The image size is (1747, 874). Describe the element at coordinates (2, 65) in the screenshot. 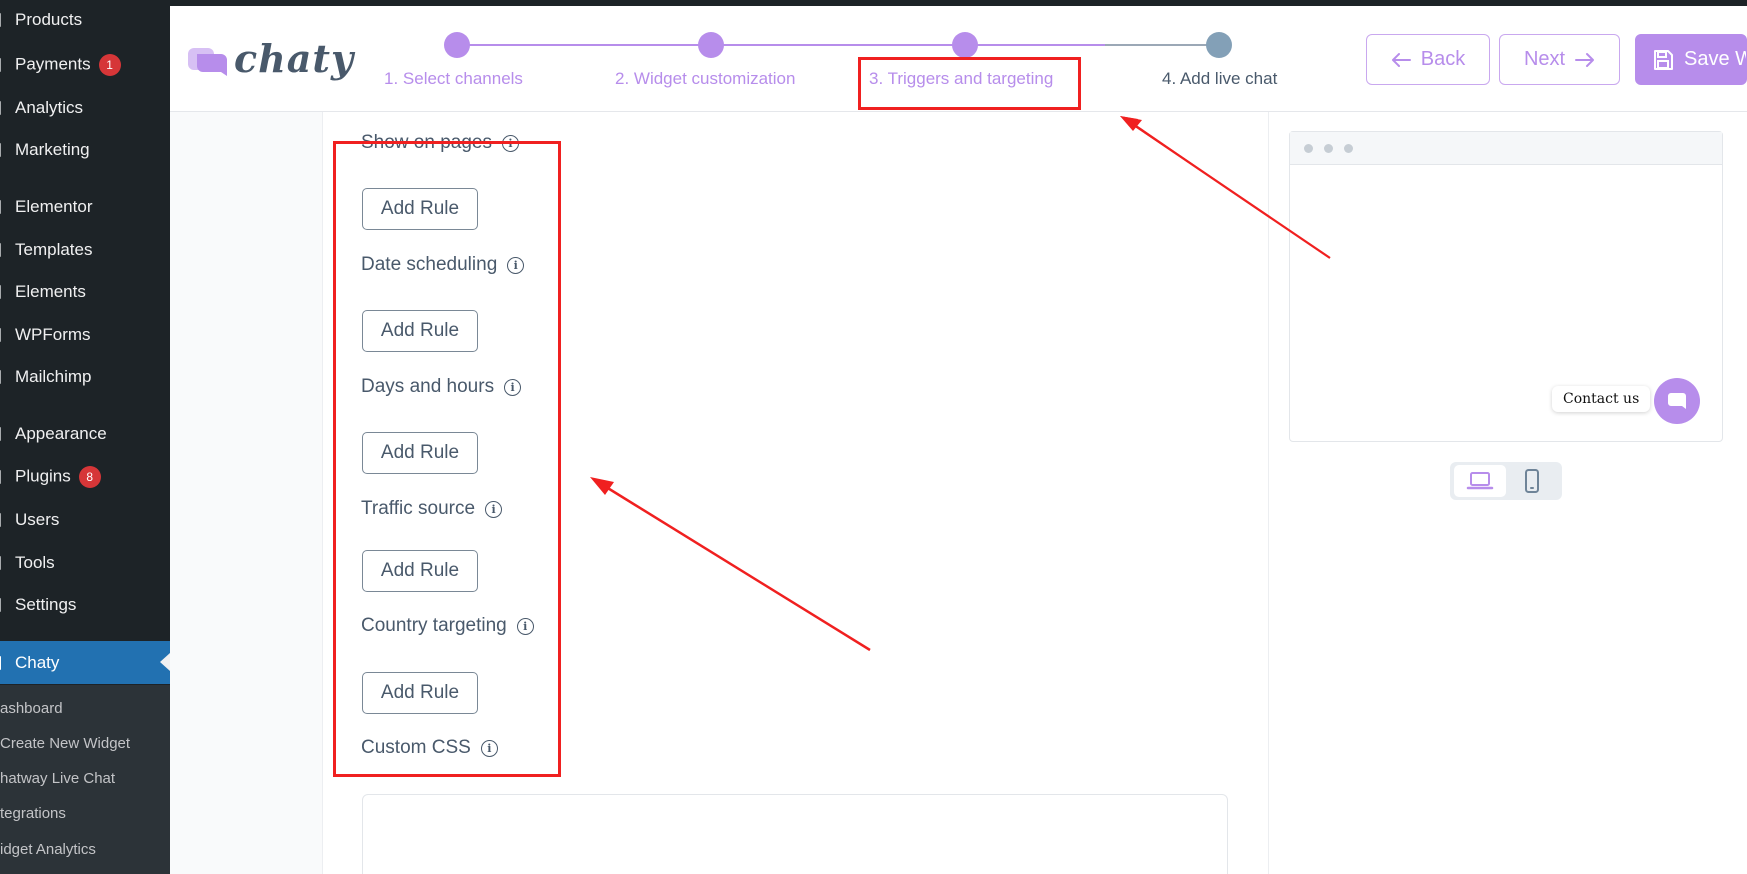

I see `payments-icon` at that location.